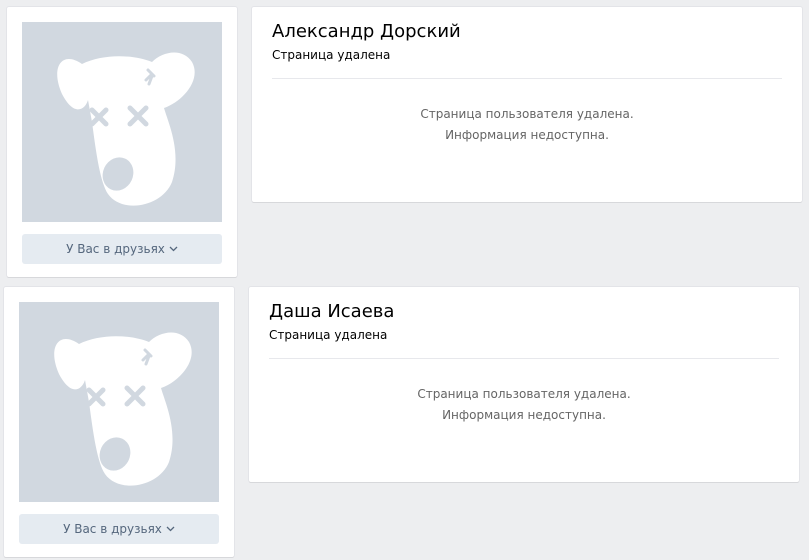 This screenshot has height=560, width=809. Describe the element at coordinates (366, 31) in the screenshot. I see `profile-name: Александр Дорский` at that location.